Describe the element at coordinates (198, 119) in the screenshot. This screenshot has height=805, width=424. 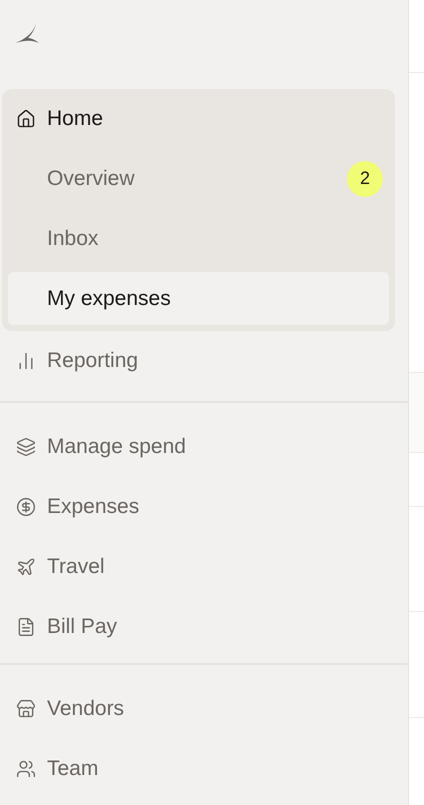
I see `nav-item: Home` at that location.